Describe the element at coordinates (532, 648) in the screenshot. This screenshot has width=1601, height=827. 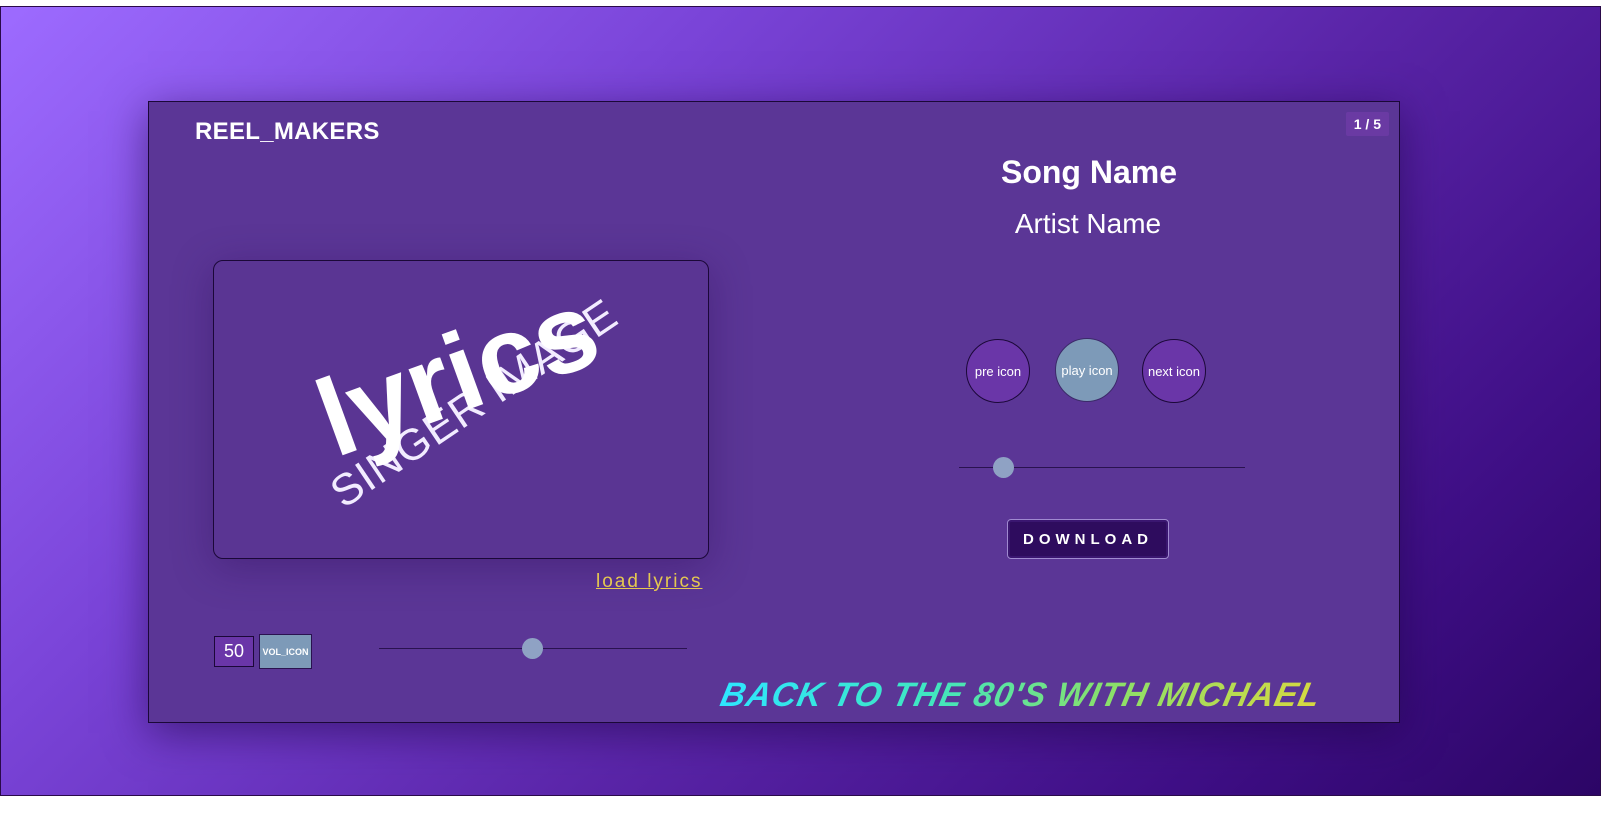
I see `volume-slider-thumb` at that location.